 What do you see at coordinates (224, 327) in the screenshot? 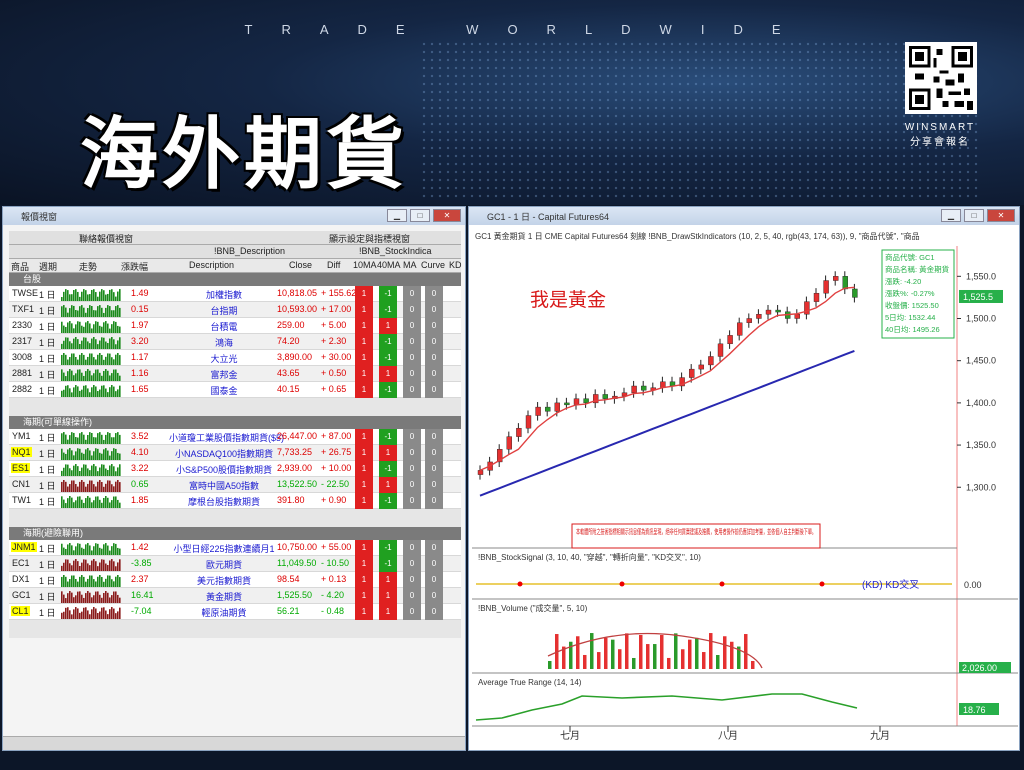
I see `row-desc: 台積電` at bounding box center [224, 327].